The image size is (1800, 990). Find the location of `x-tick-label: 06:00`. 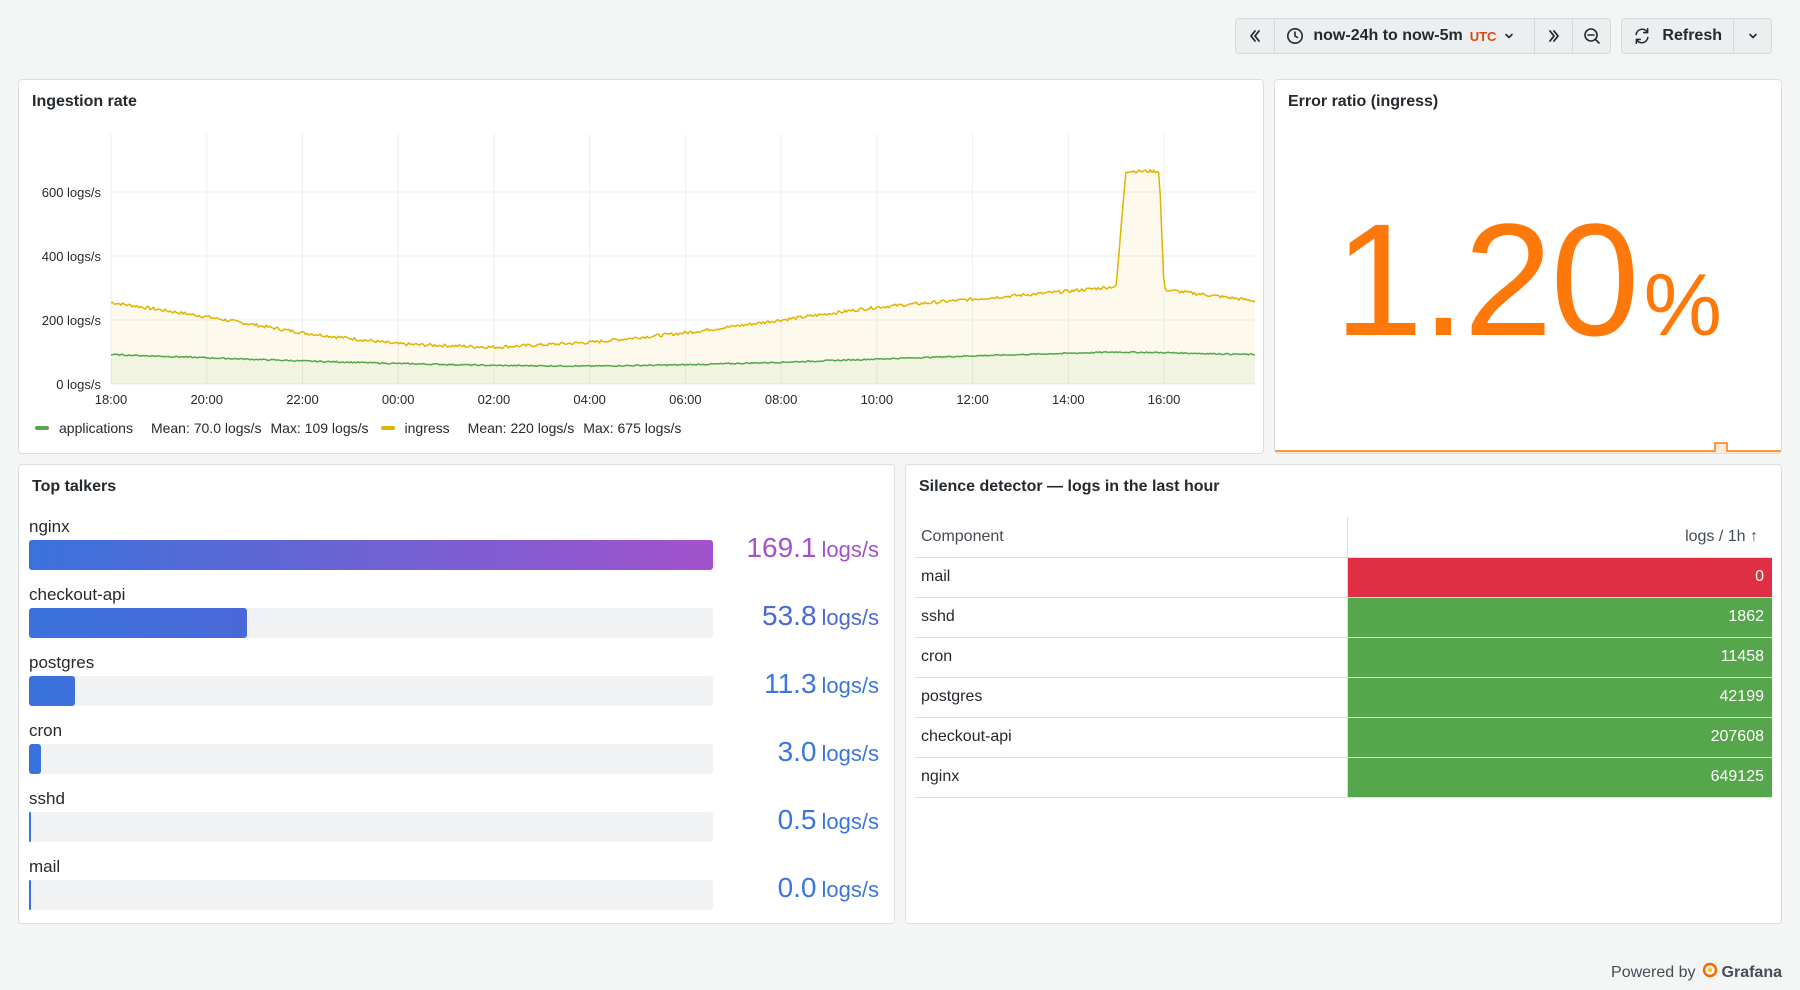

x-tick-label: 06:00 is located at coordinates (685, 399).